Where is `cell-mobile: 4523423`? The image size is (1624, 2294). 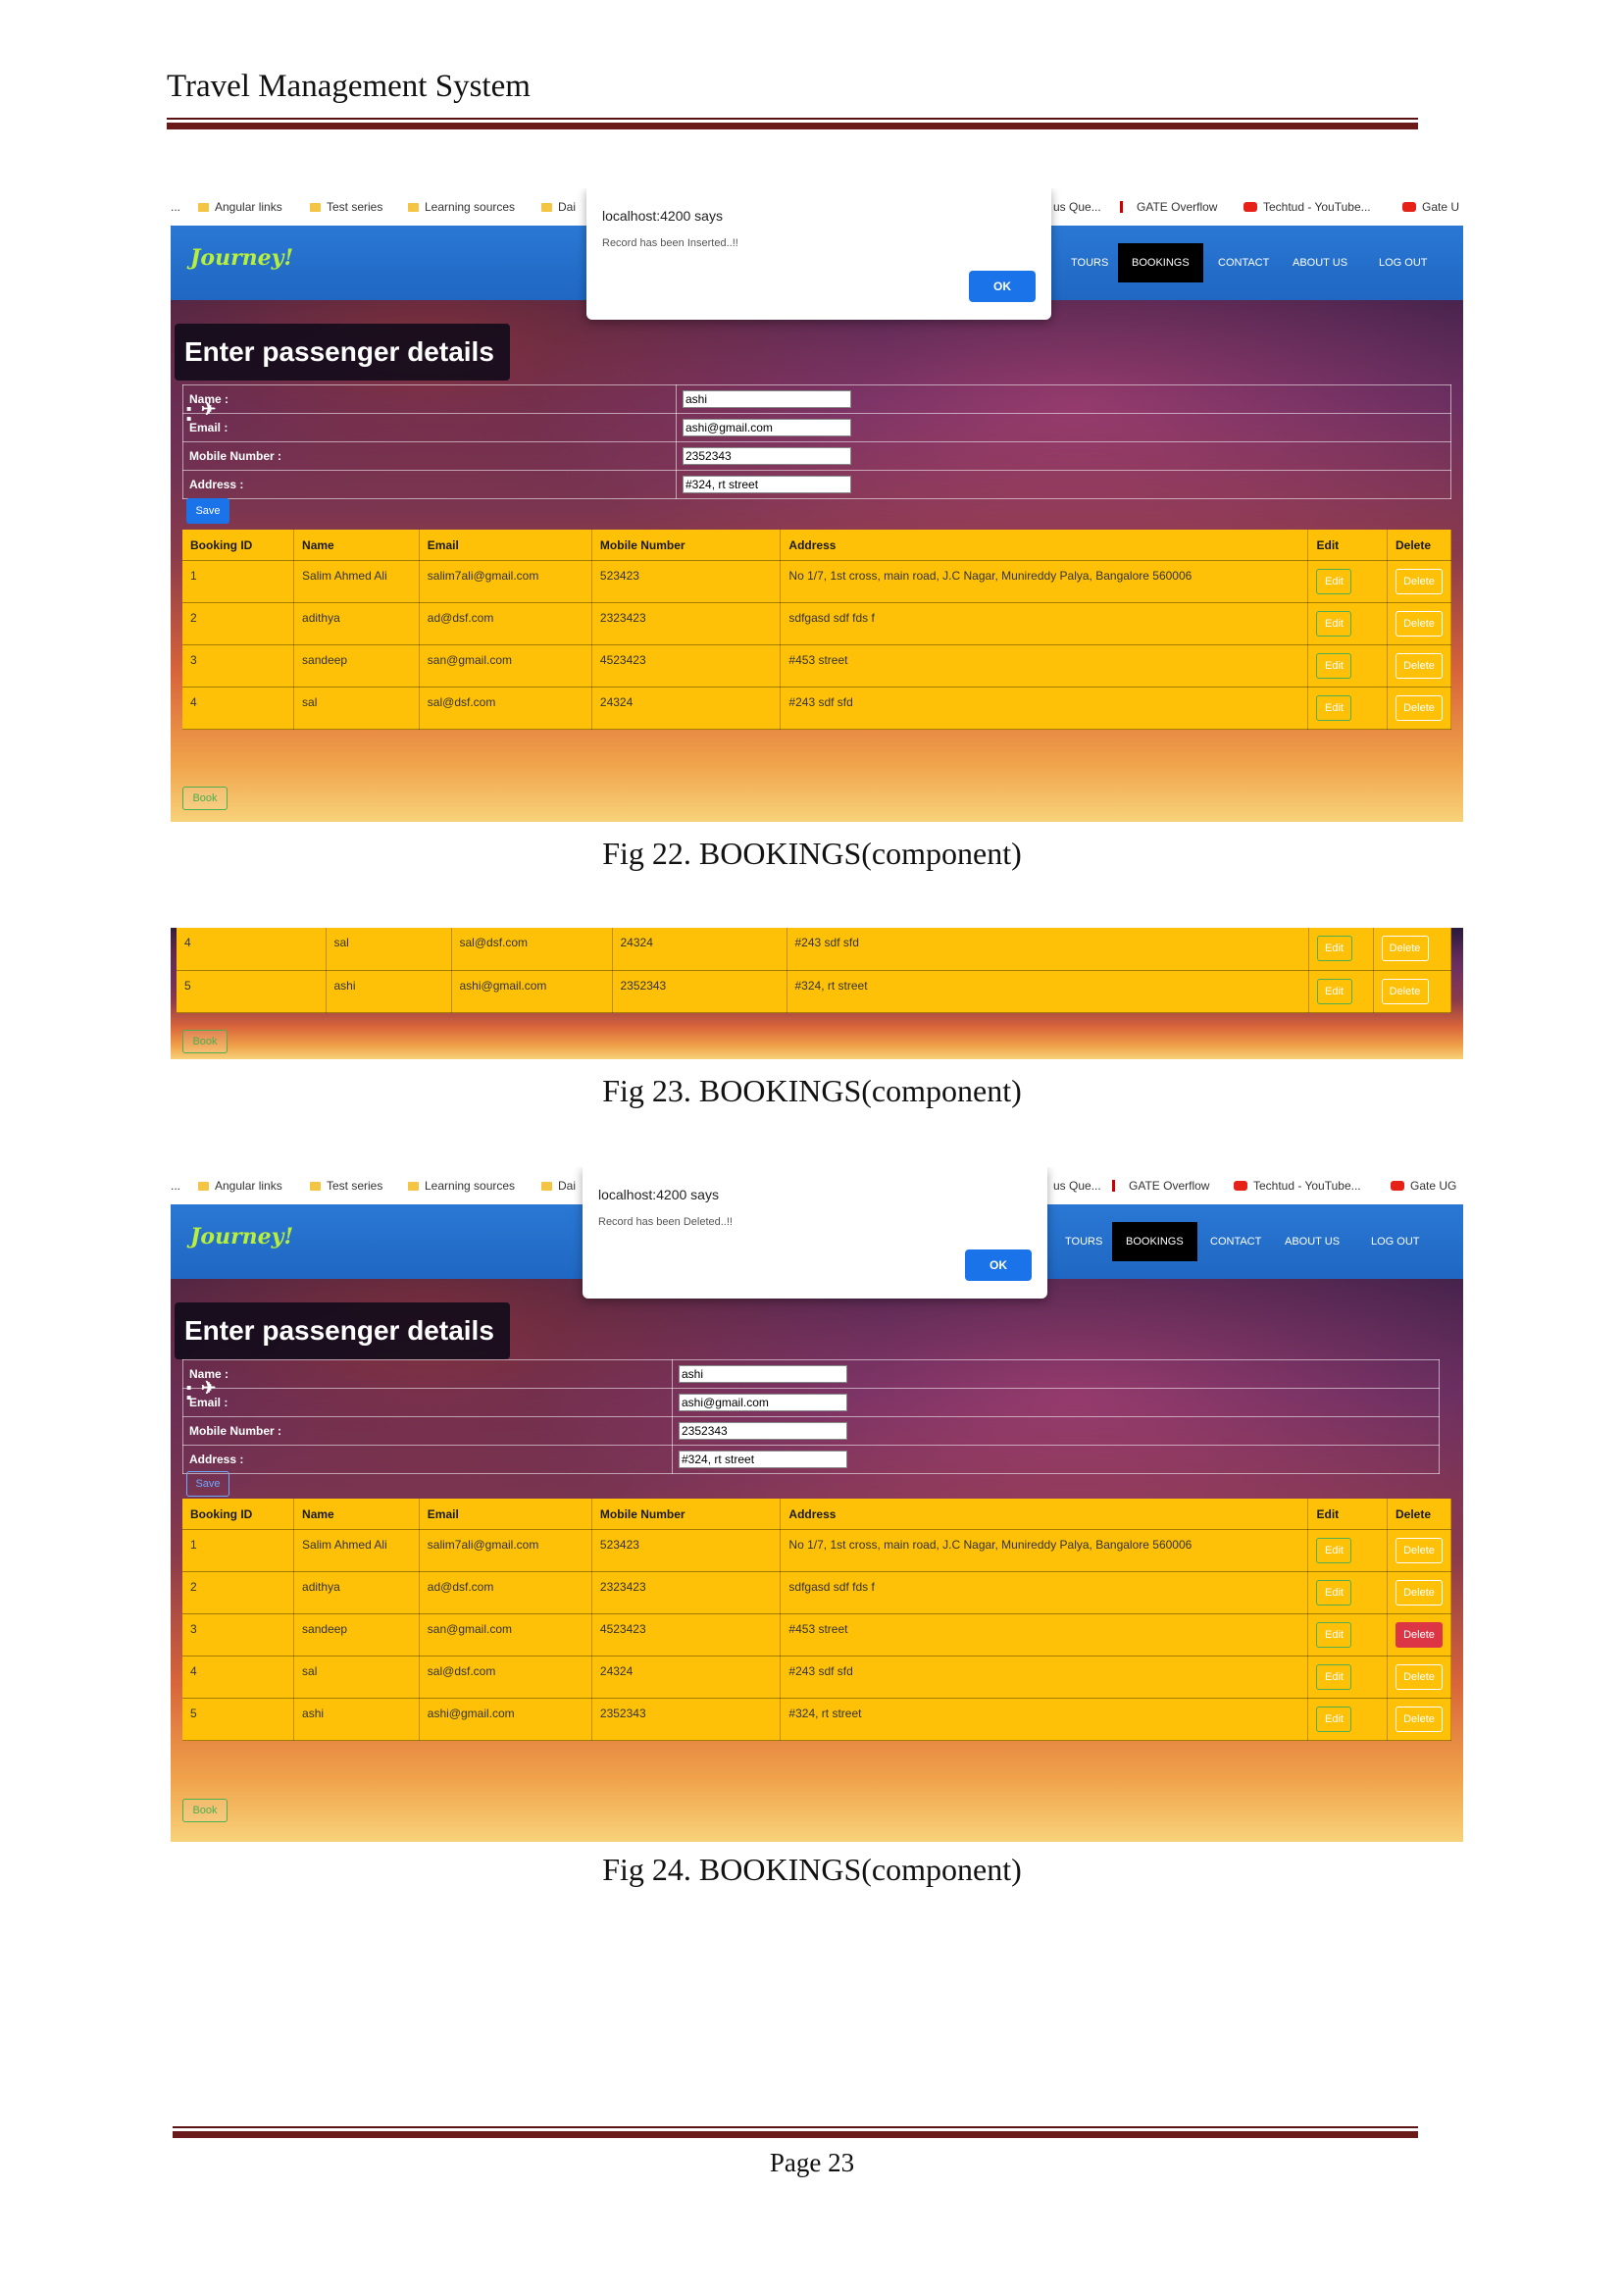
cell-mobile: 4523423 is located at coordinates (686, 1635).